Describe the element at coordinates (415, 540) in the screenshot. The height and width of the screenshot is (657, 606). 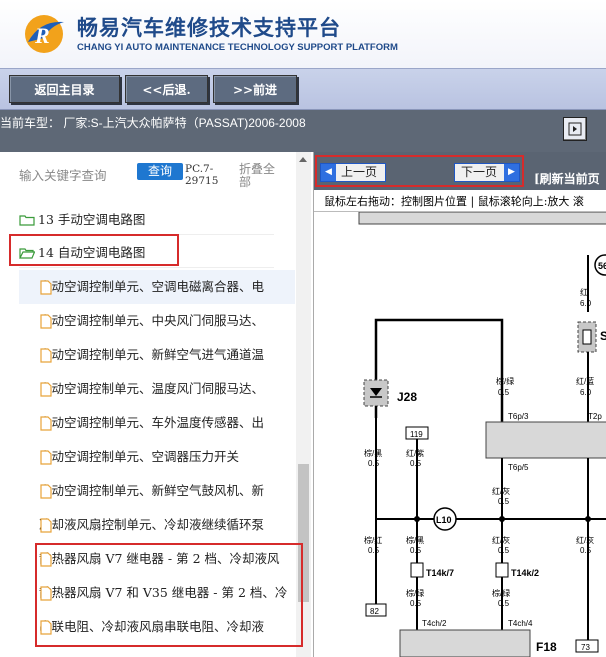
I see `wire-label: 棕/黑` at that location.